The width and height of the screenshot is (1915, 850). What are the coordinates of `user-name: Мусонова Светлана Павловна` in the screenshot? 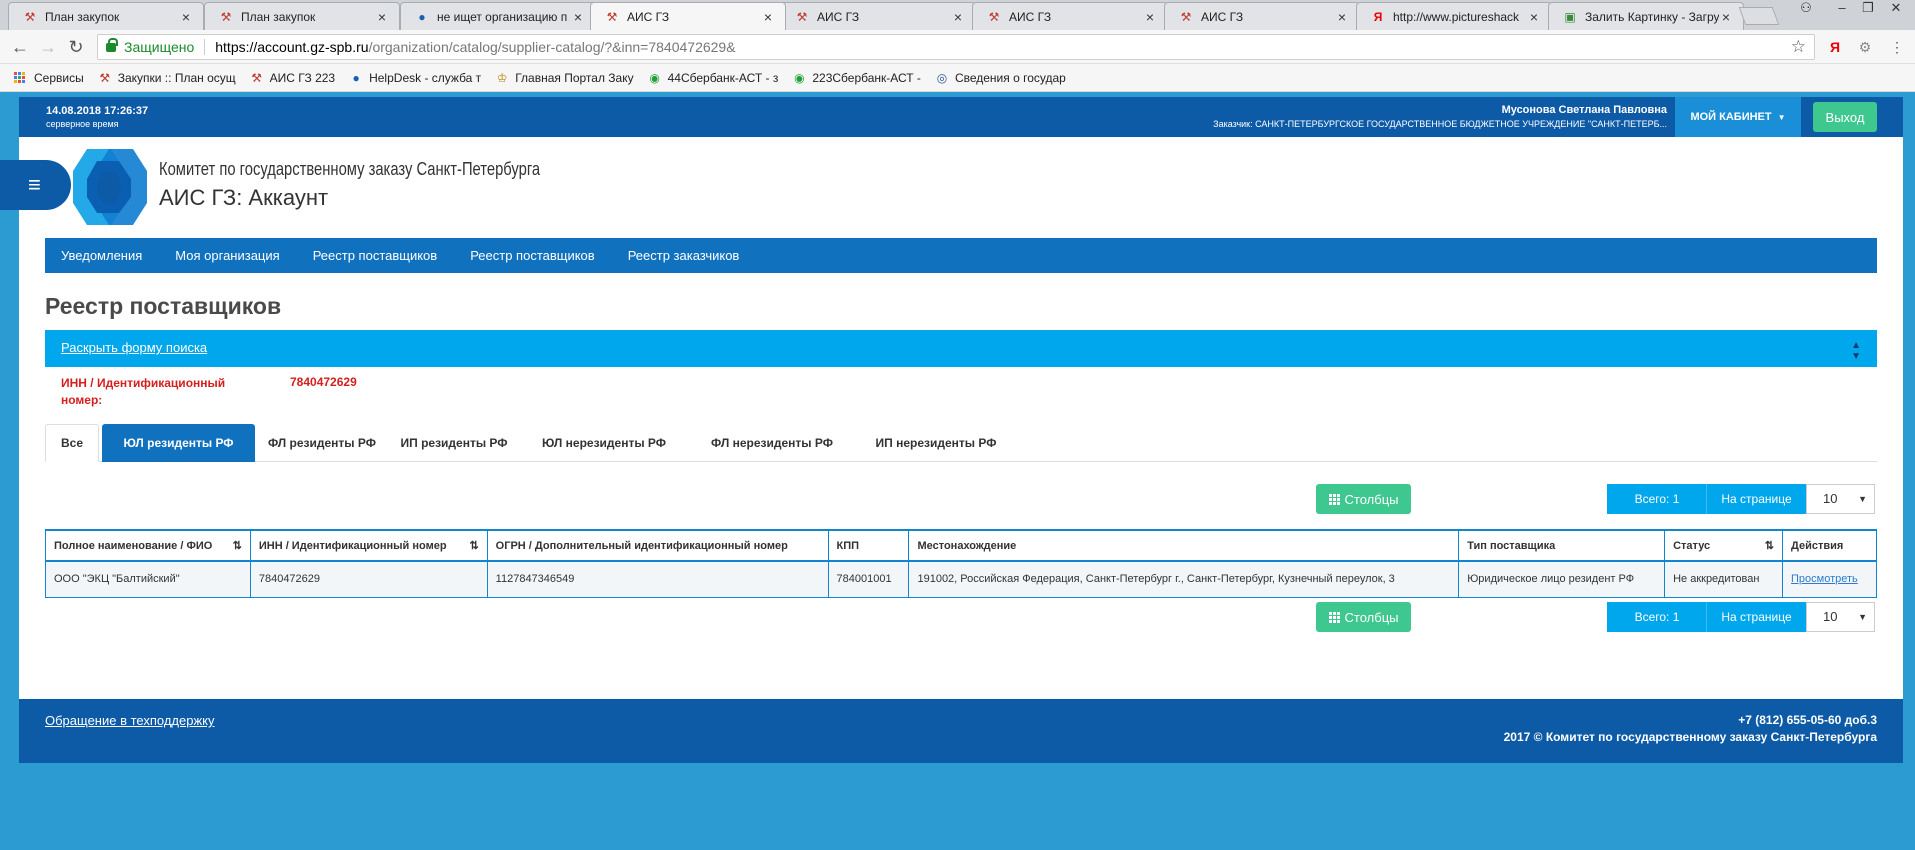 It's located at (1584, 110).